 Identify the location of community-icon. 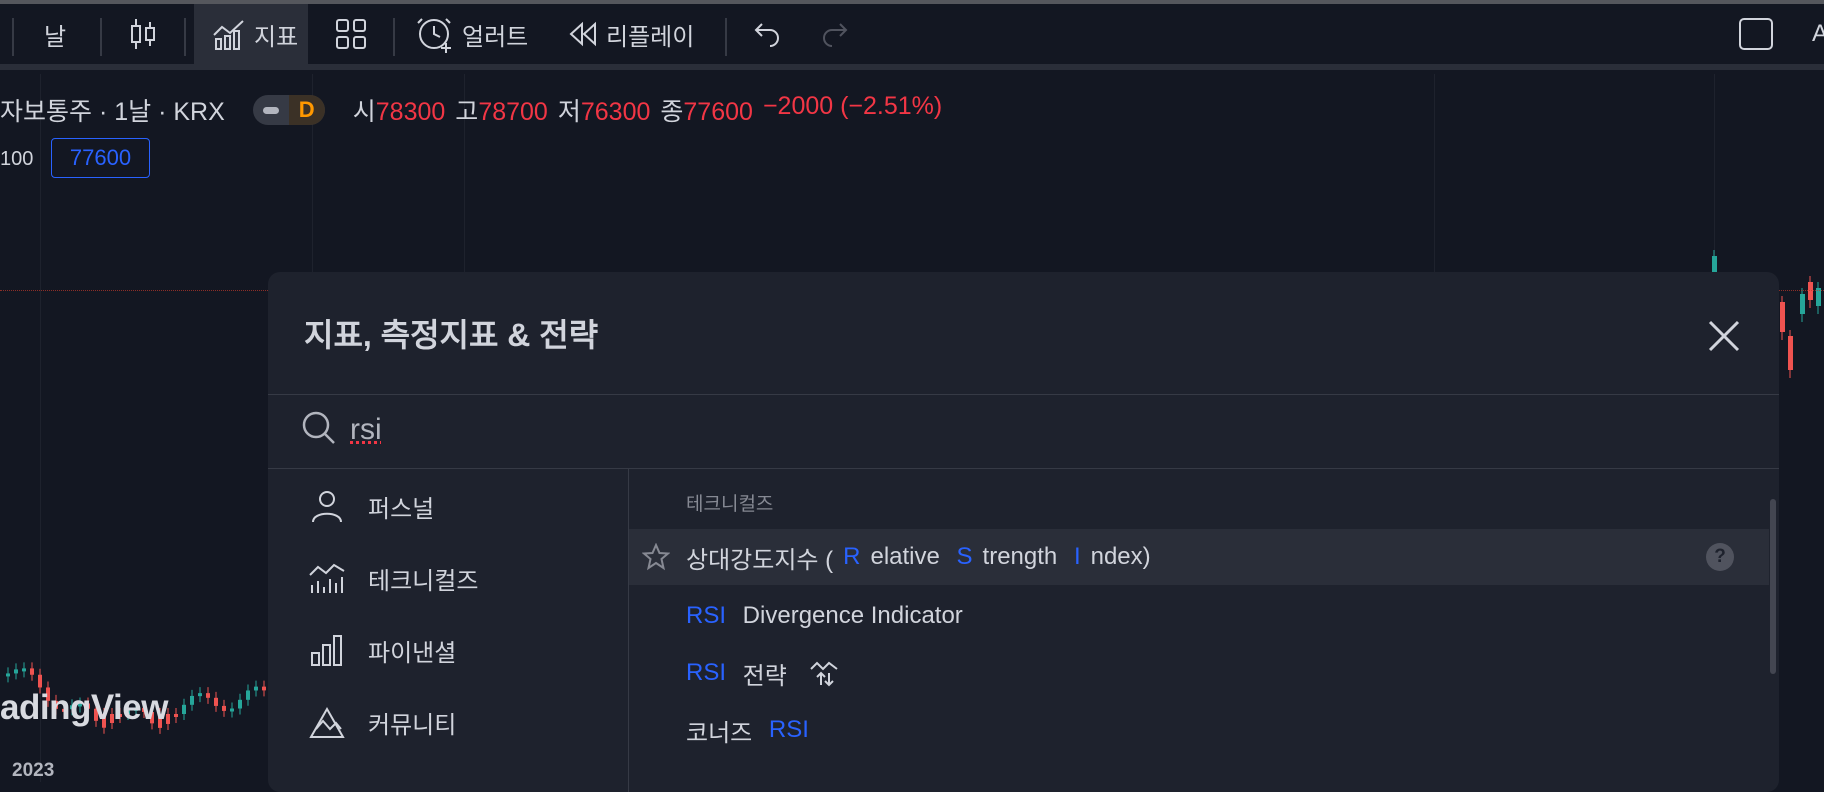
(327, 722).